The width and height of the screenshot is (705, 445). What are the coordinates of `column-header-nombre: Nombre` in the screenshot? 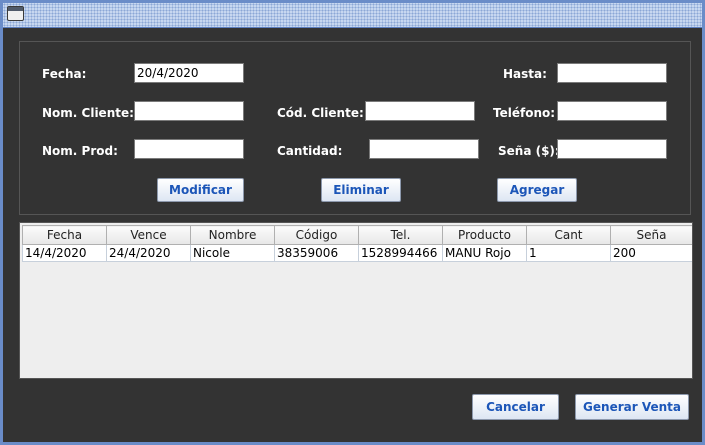 It's located at (232, 235).